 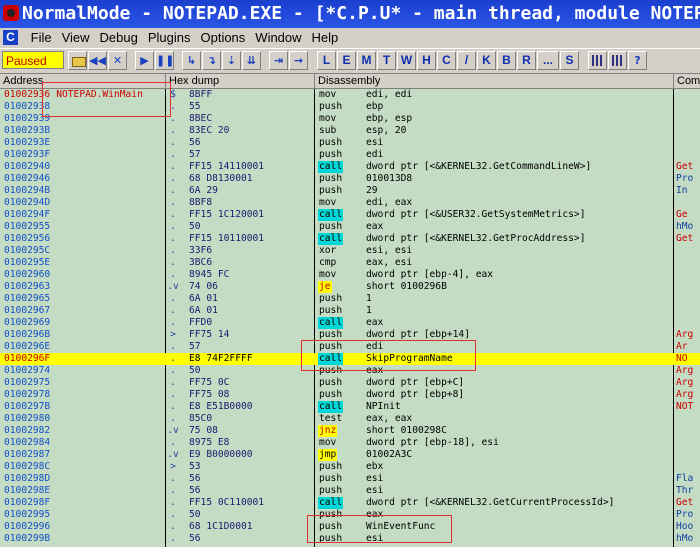 I want to click on disasm-row: 01002967. 6A 01 push 1, so click(x=350, y=311).